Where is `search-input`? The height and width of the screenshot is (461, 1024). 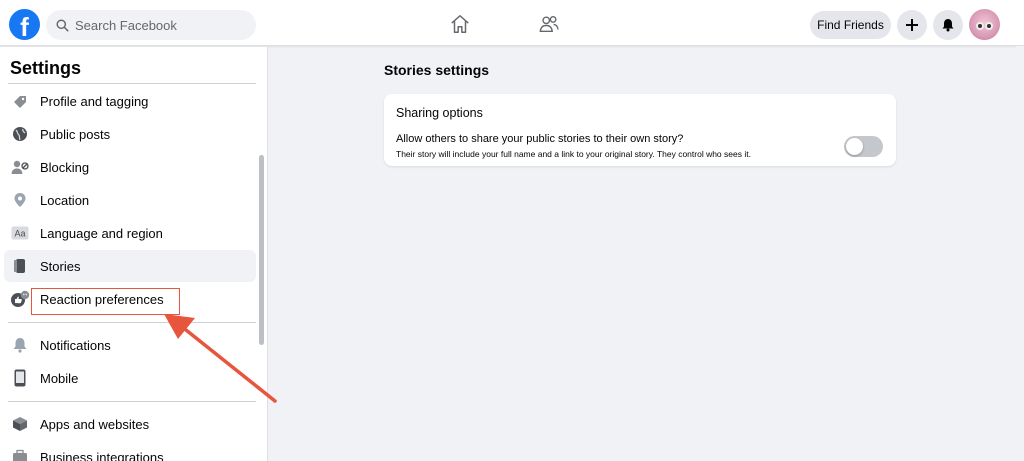
search-input is located at coordinates (160, 25).